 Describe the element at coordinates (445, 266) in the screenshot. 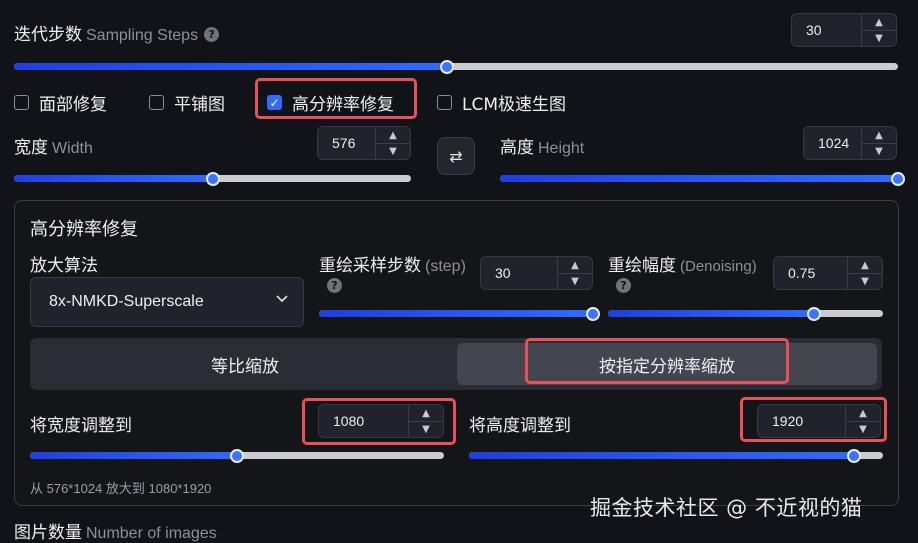

I see `hires-steps-sub: (step)` at that location.